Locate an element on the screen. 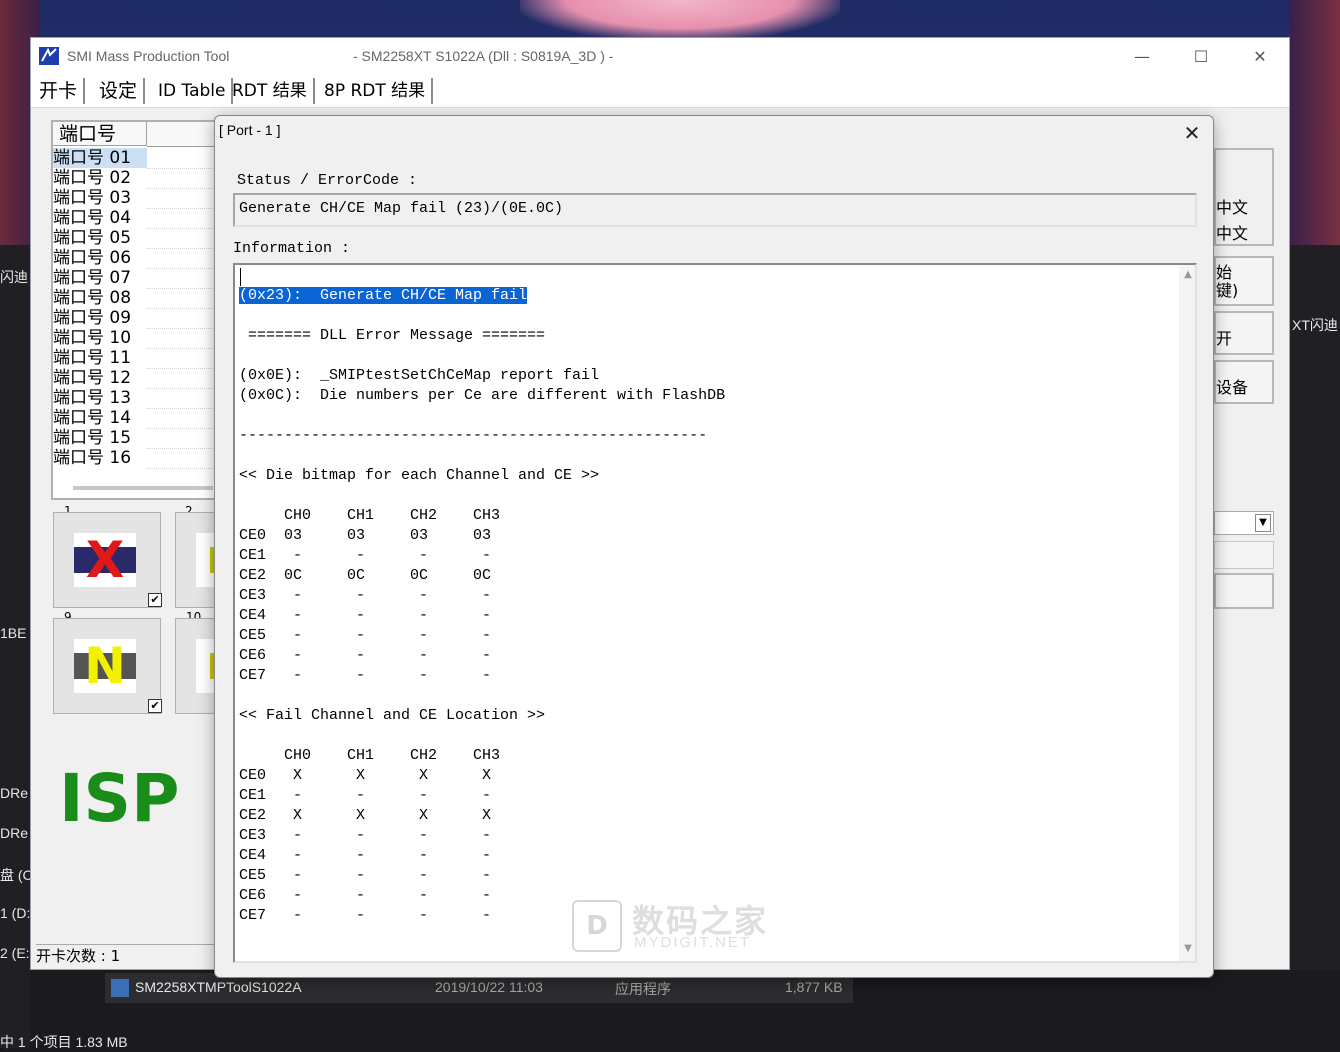 The image size is (1340, 1052). device-button: 设备 is located at coordinates (1244, 382).